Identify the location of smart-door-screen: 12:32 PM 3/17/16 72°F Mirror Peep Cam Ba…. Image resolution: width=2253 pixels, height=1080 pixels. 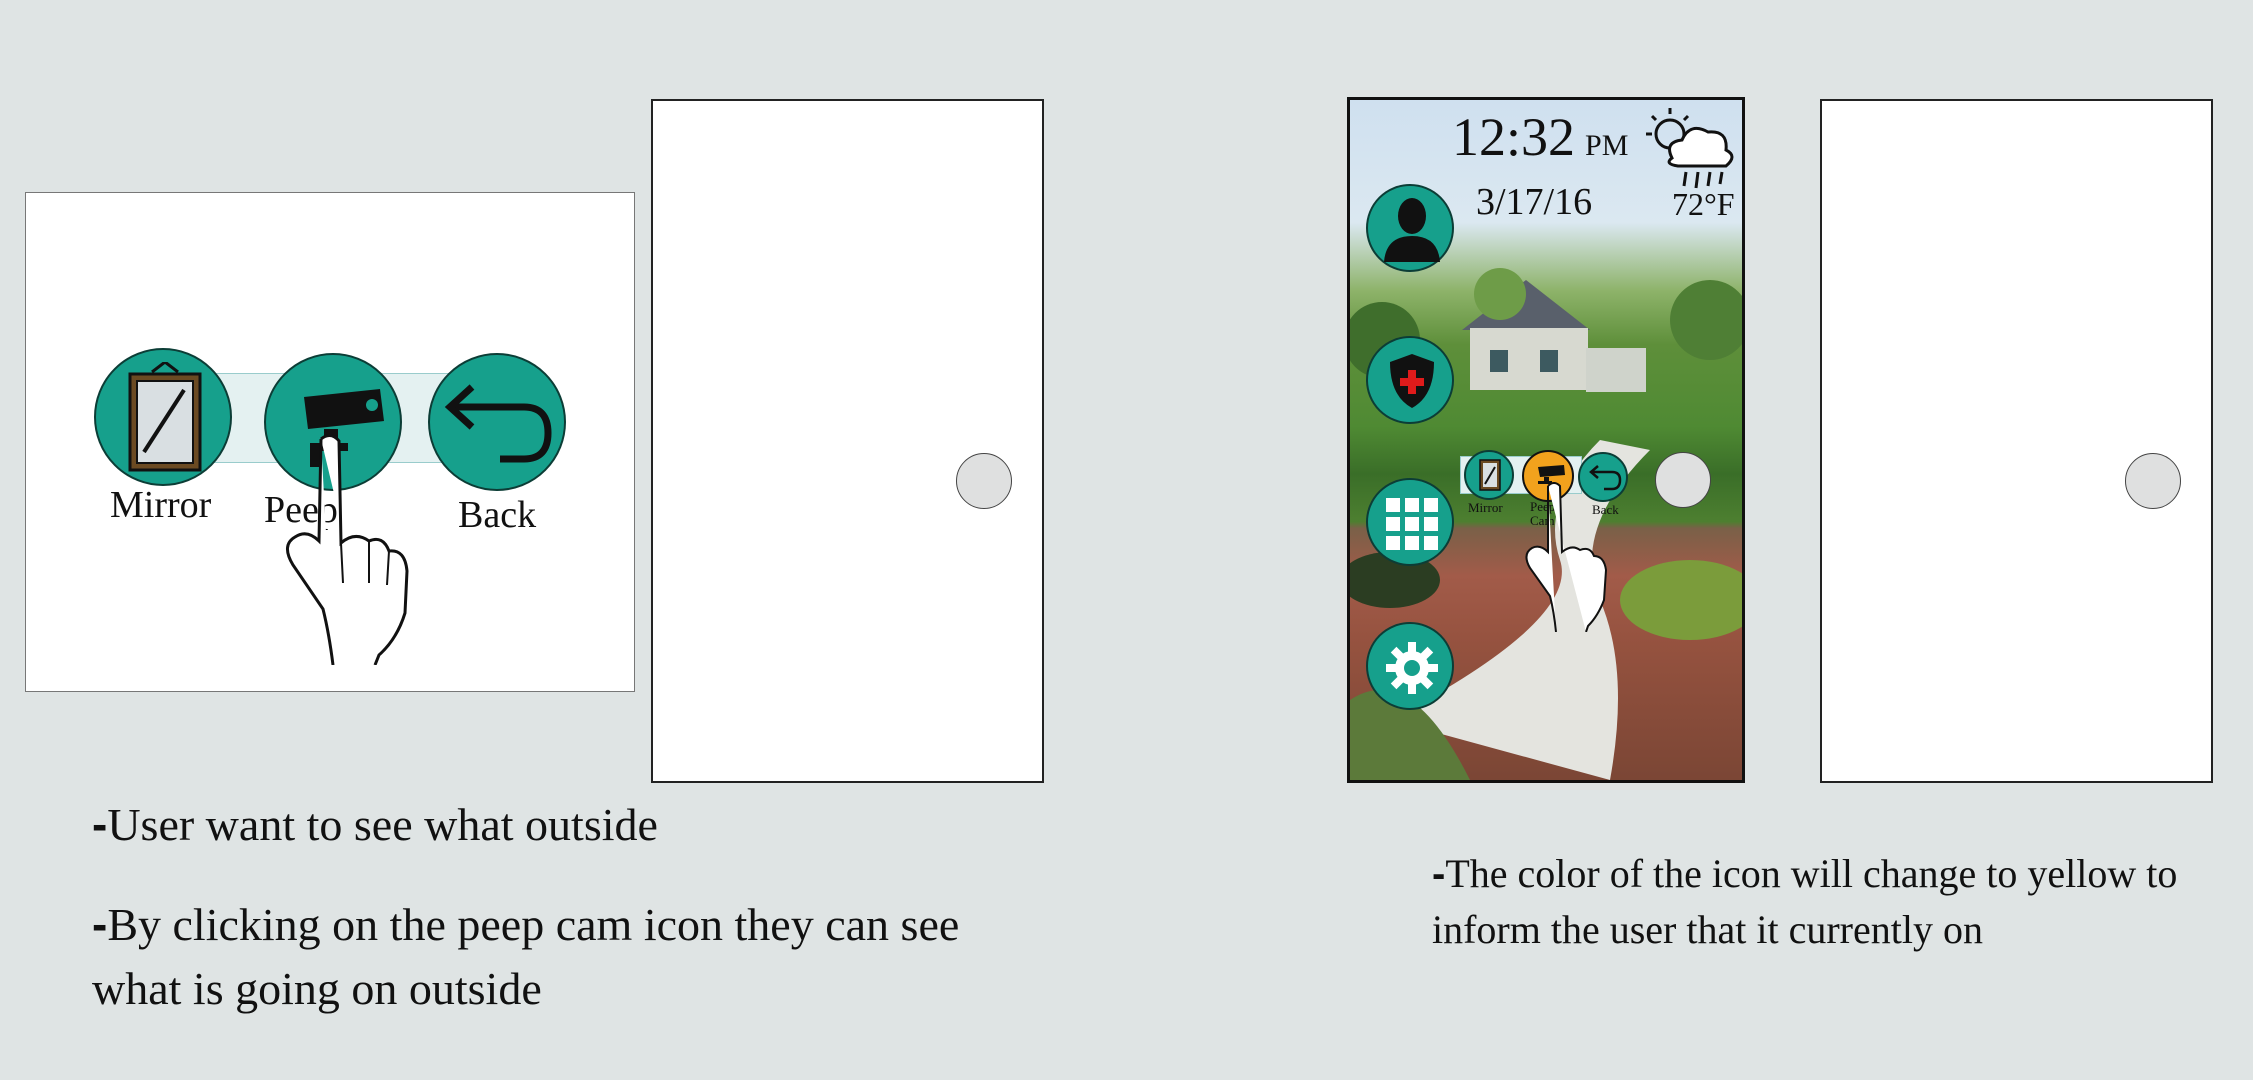
(1546, 440).